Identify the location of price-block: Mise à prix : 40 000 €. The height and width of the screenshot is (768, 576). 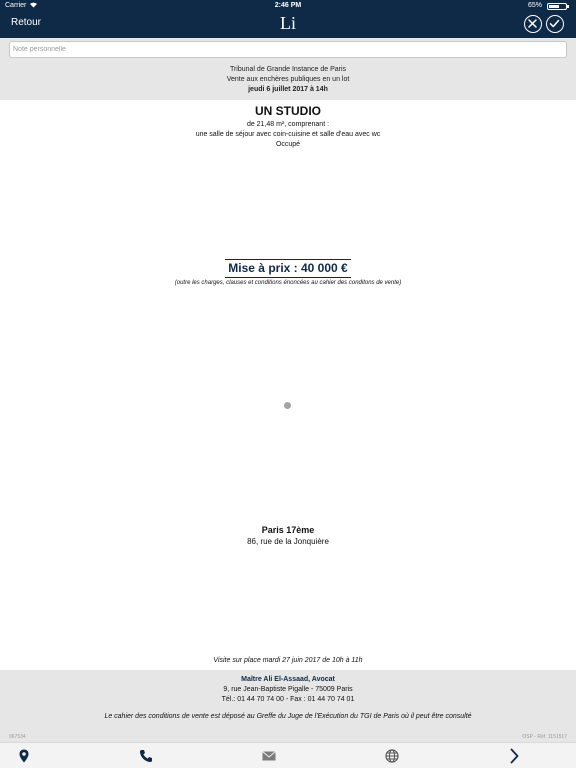
(288, 268).